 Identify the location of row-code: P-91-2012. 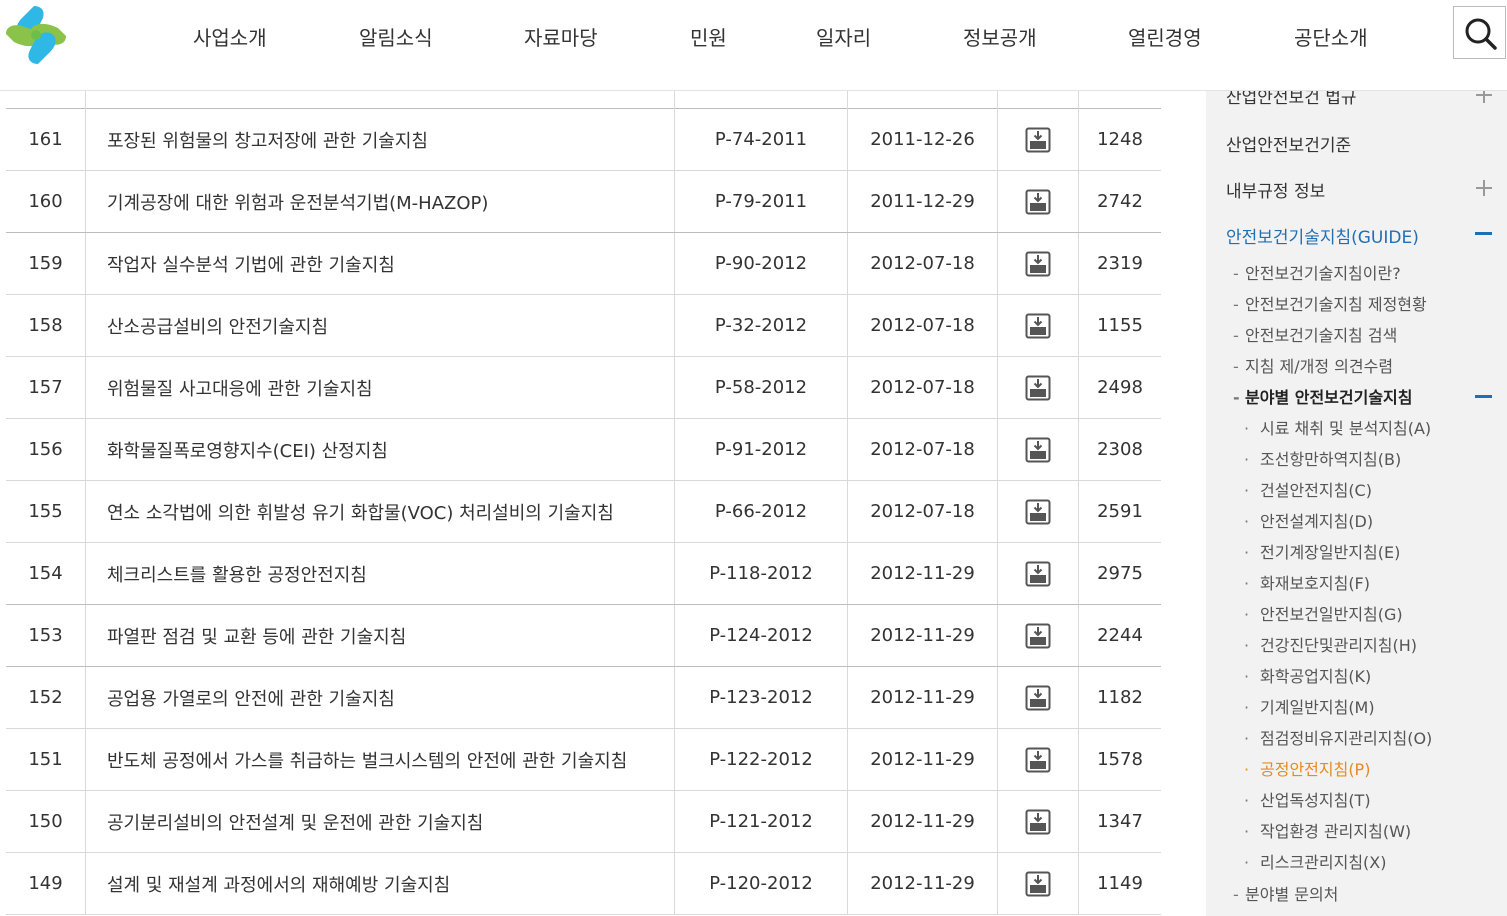
(761, 449).